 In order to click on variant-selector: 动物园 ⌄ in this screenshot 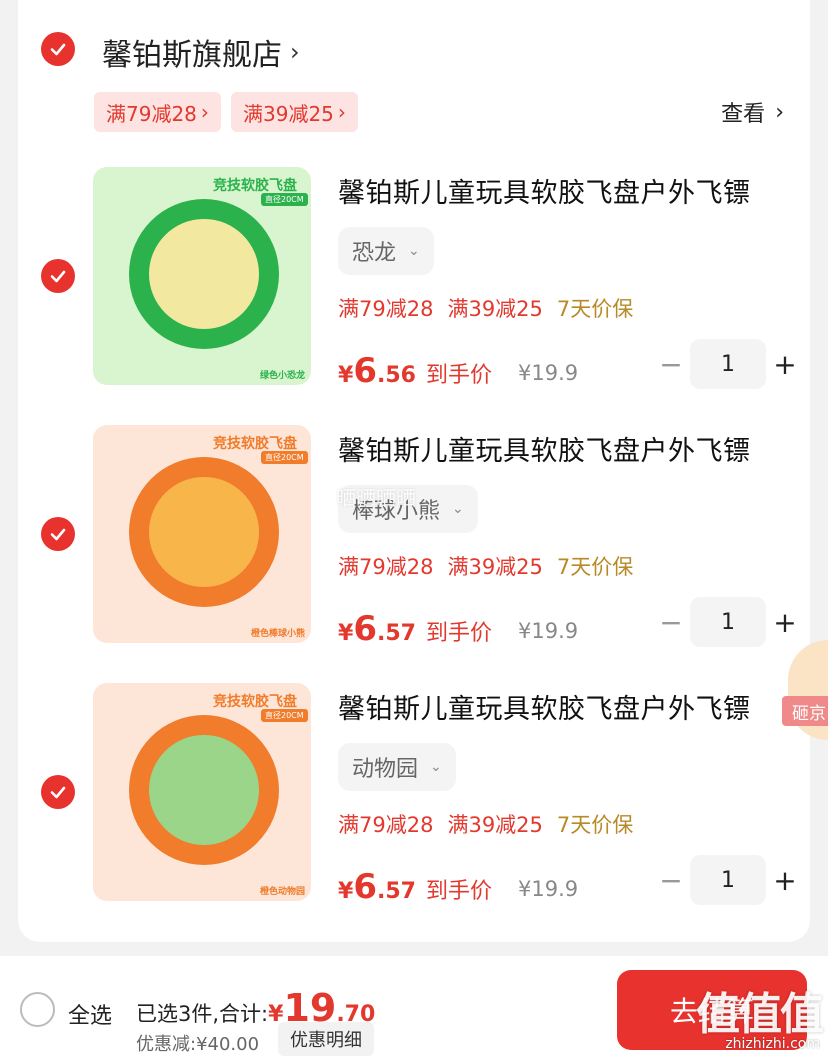, I will do `click(397, 767)`.